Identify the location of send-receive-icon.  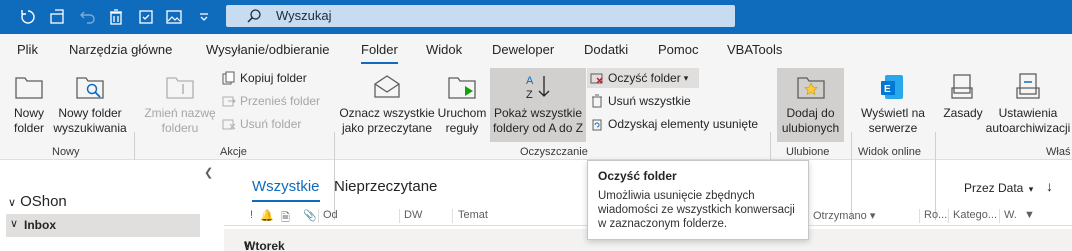
(28, 17).